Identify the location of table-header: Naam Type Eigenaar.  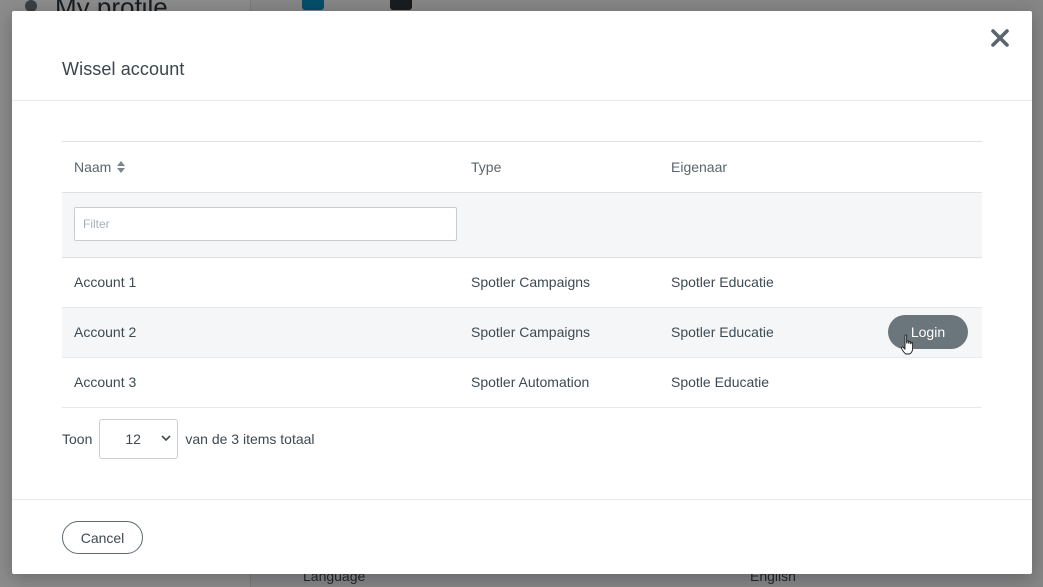
(522, 167).